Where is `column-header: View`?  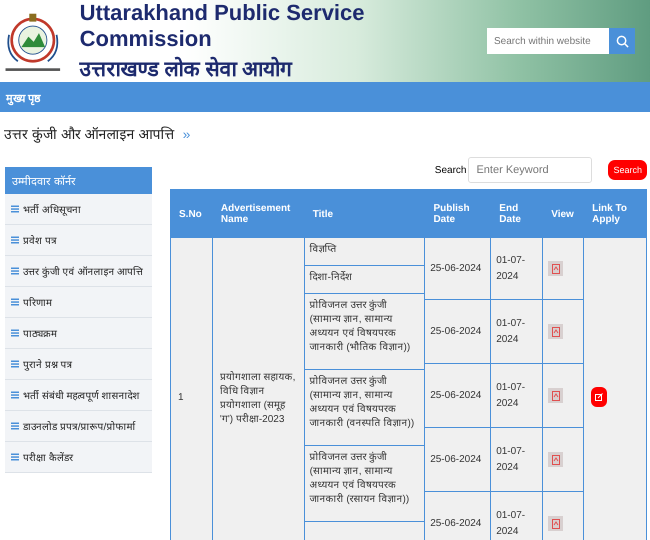 column-header: View is located at coordinates (562, 215).